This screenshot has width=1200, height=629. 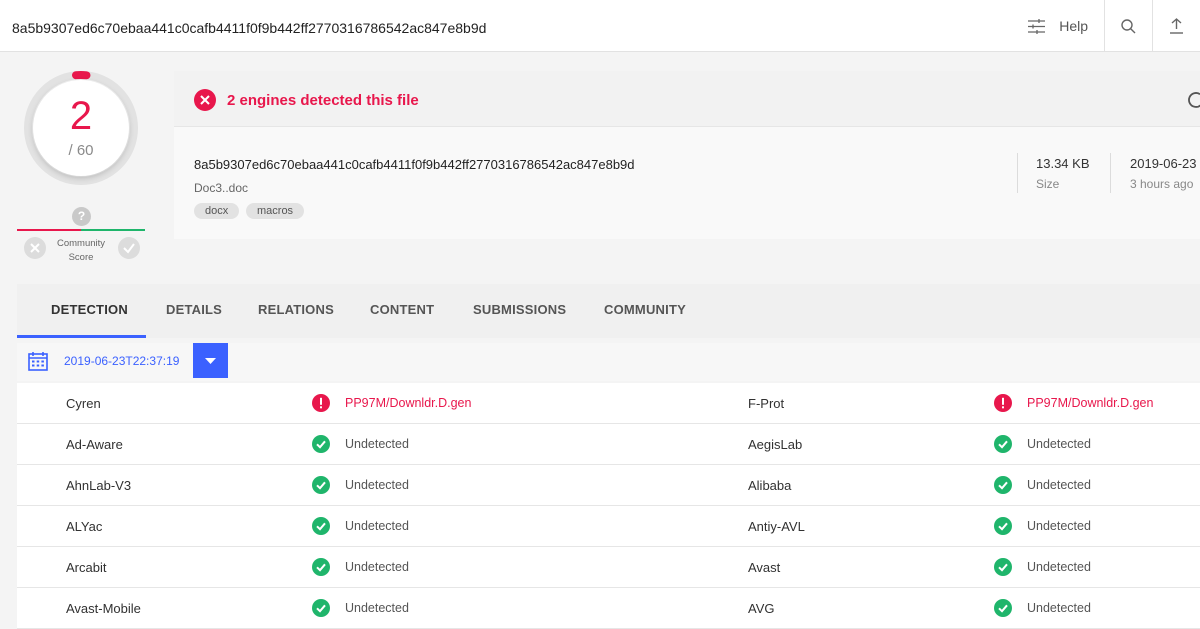 I want to click on calendar-icon, so click(x=38, y=361).